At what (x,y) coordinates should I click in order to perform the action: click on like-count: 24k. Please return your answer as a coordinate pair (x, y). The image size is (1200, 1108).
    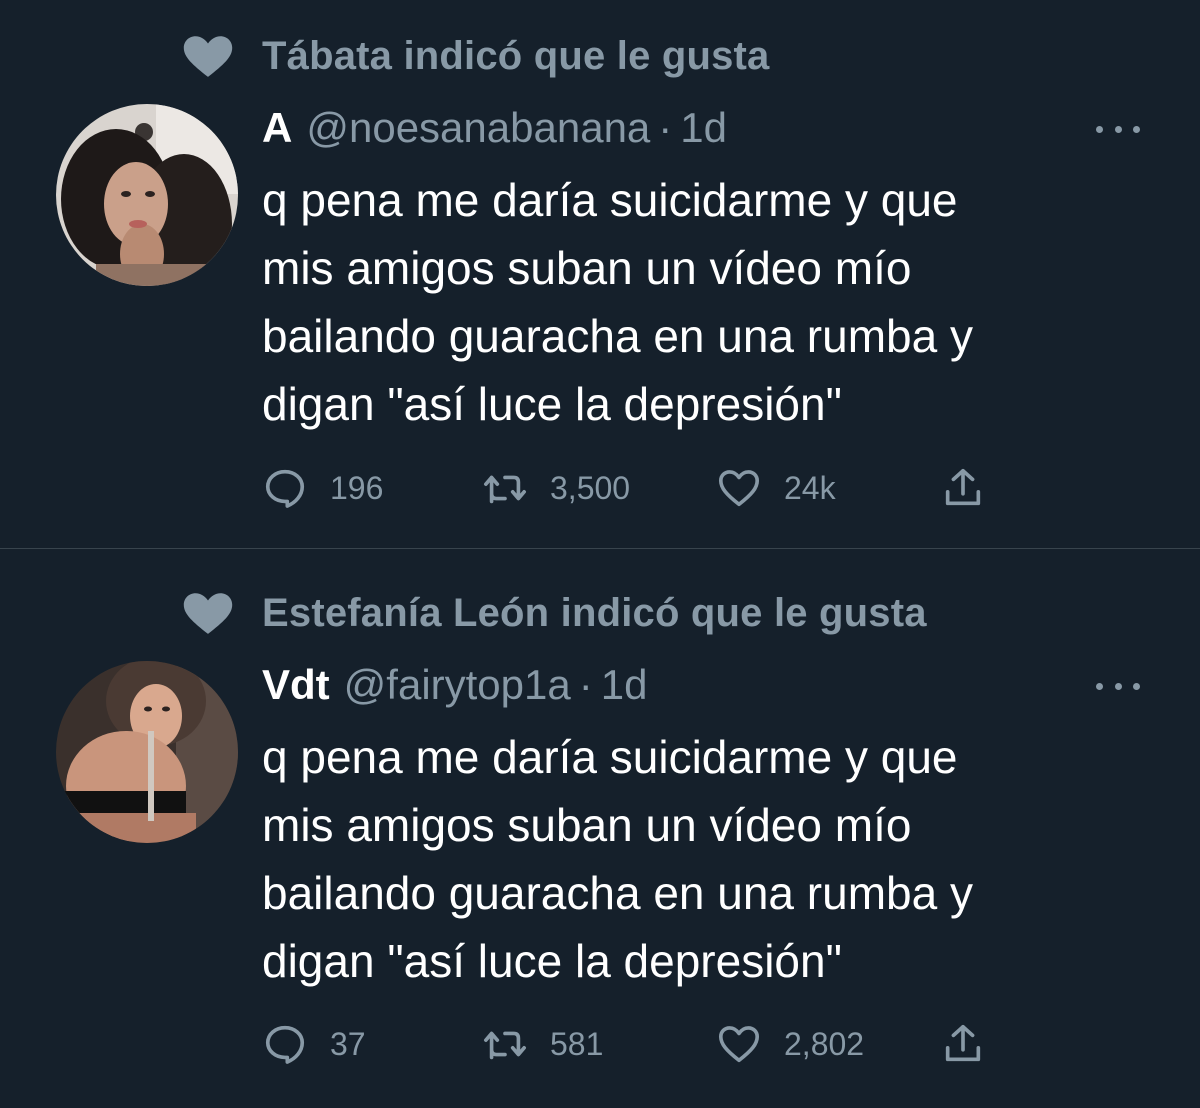
    Looking at the image, I should click on (810, 487).